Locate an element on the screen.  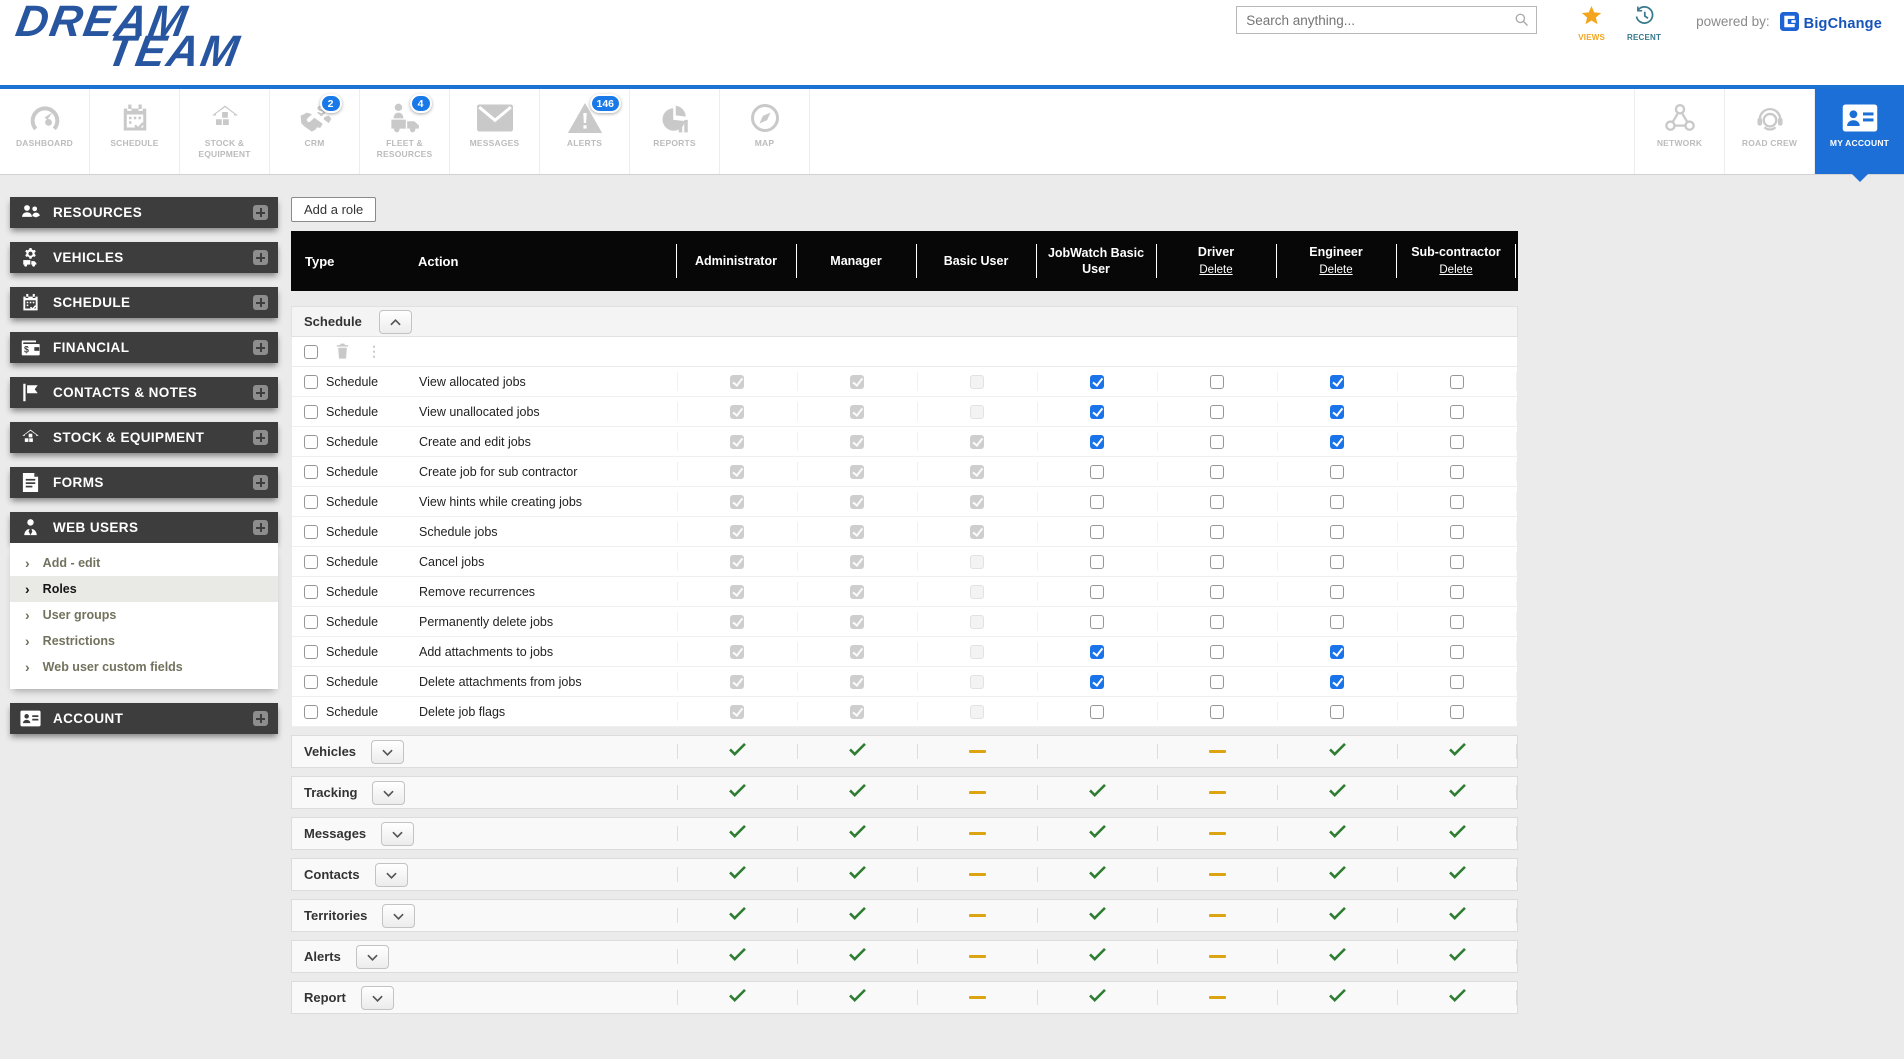
sidebar-section-account: ACCOUNT is located at coordinates (144, 718).